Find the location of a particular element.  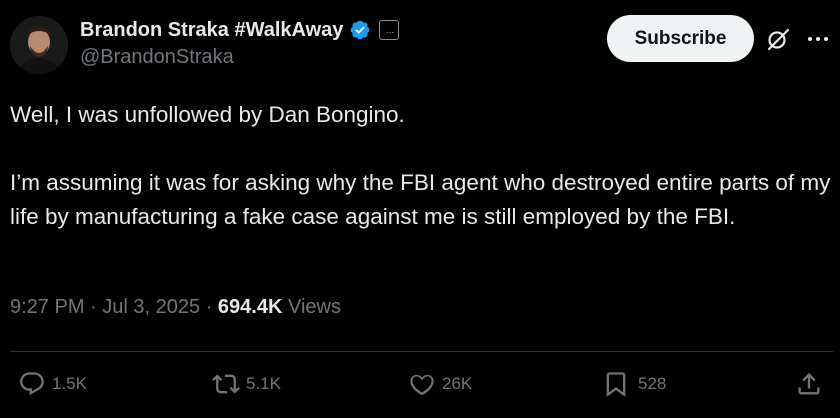

reply-button: 1.5K is located at coordinates (52, 384).